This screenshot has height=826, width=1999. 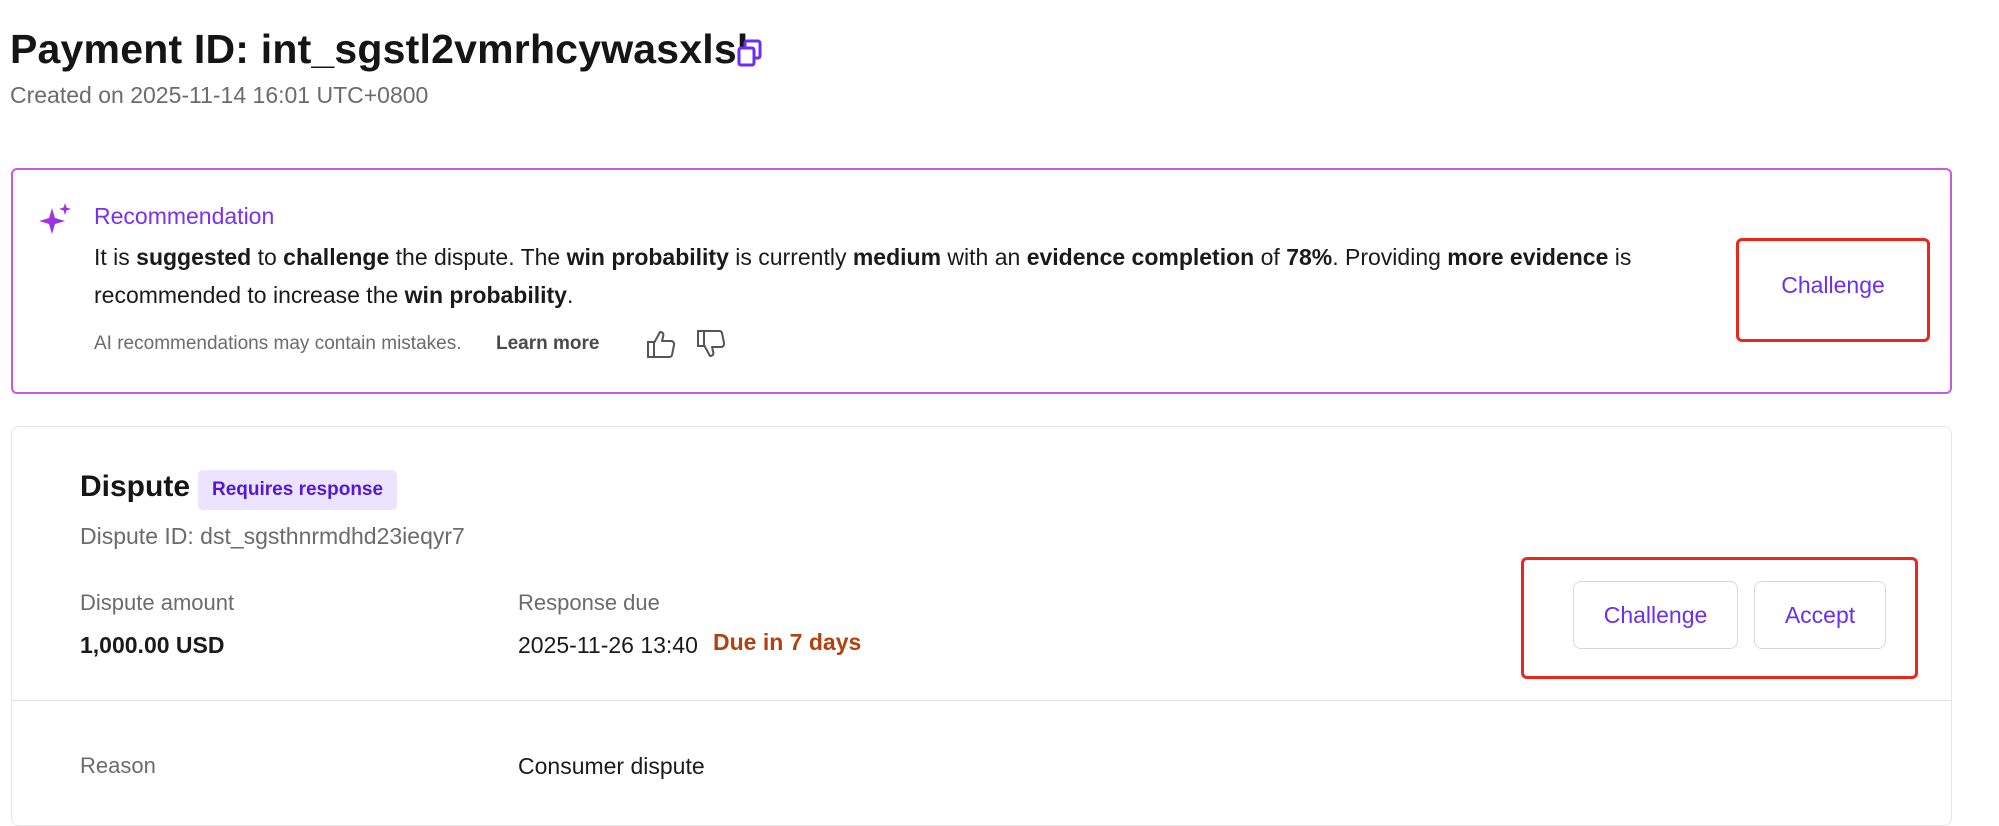 I want to click on due-countdown: Due in 7 days, so click(x=787, y=642).